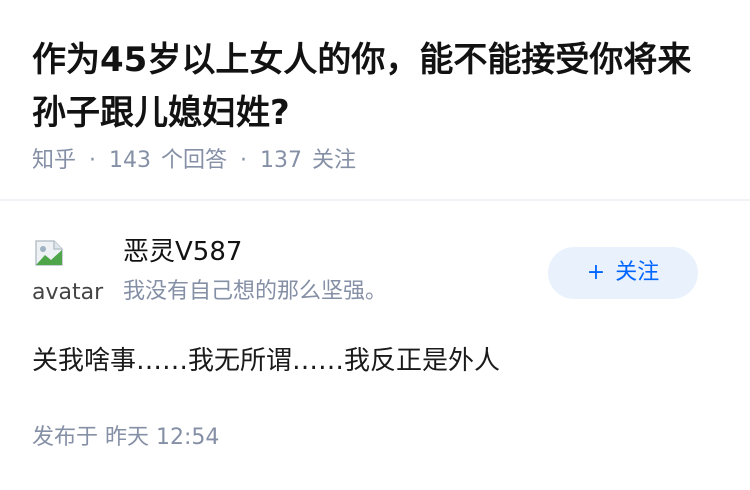  What do you see at coordinates (68, 292) in the screenshot?
I see `avatar-alt-text: avatar` at bounding box center [68, 292].